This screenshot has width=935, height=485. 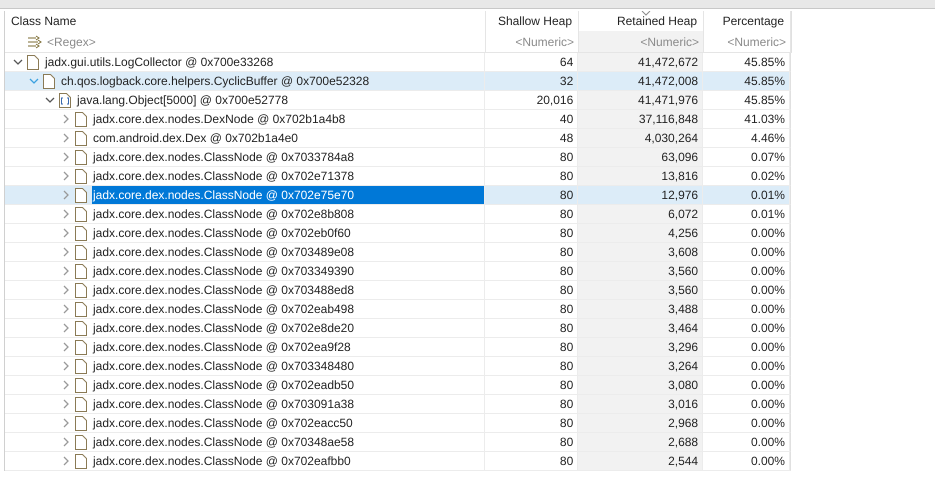 What do you see at coordinates (286, 366) in the screenshot?
I see `object-name: jadx.core.dex.nodes.ClassNode @ 0x703348480` at bounding box center [286, 366].